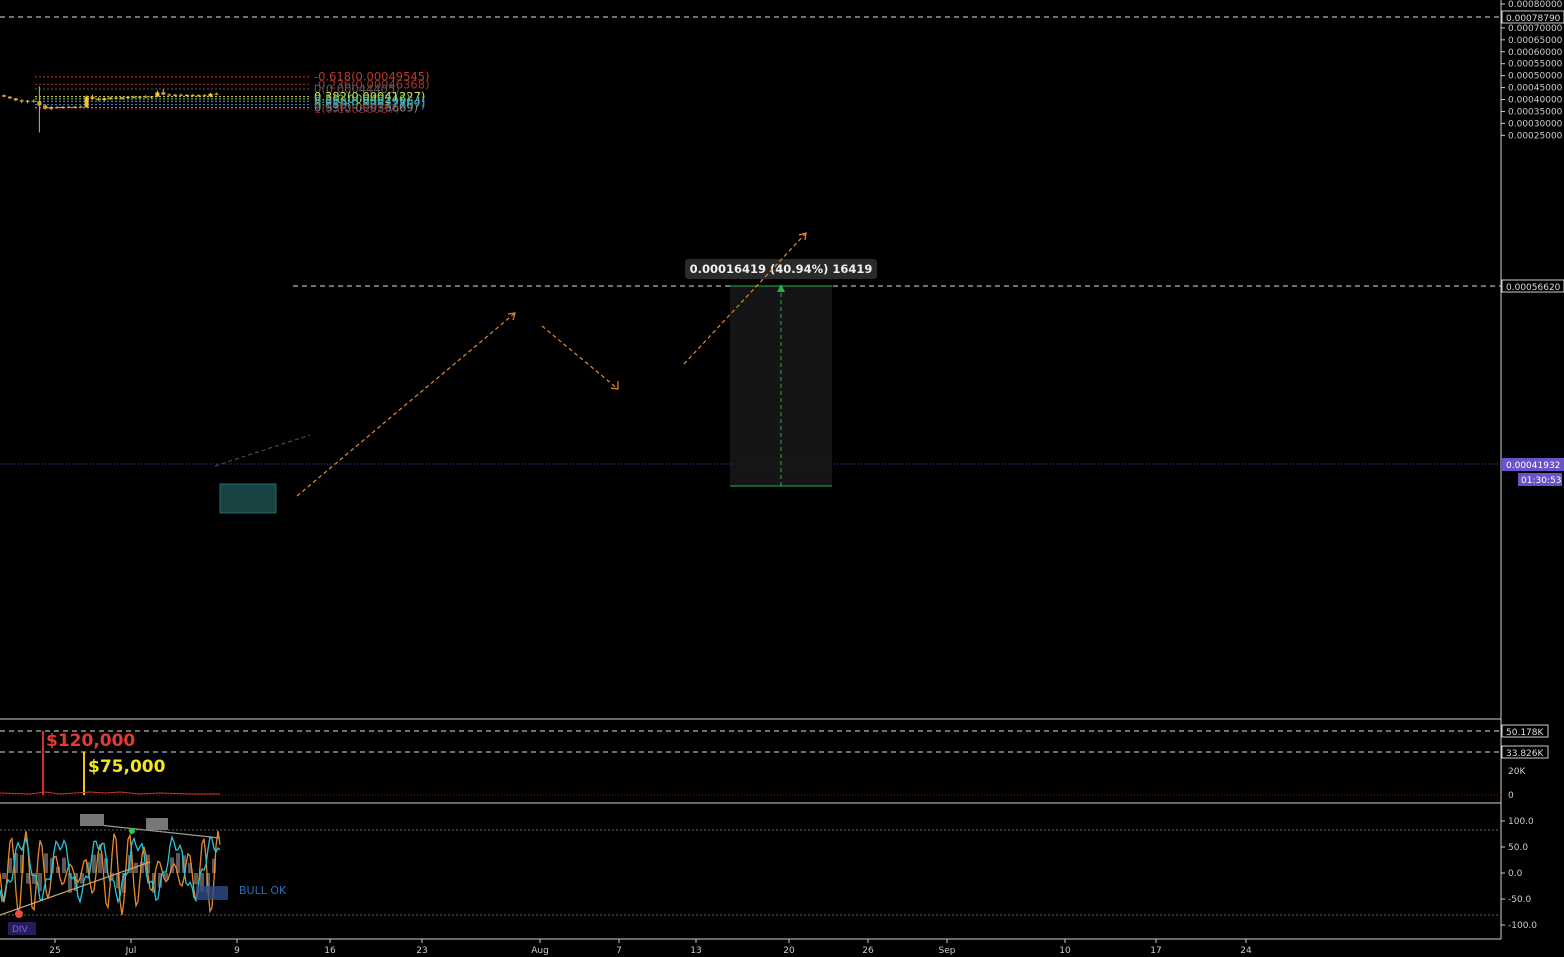  What do you see at coordinates (19, 914) in the screenshot?
I see `osc-red-dot` at bounding box center [19, 914].